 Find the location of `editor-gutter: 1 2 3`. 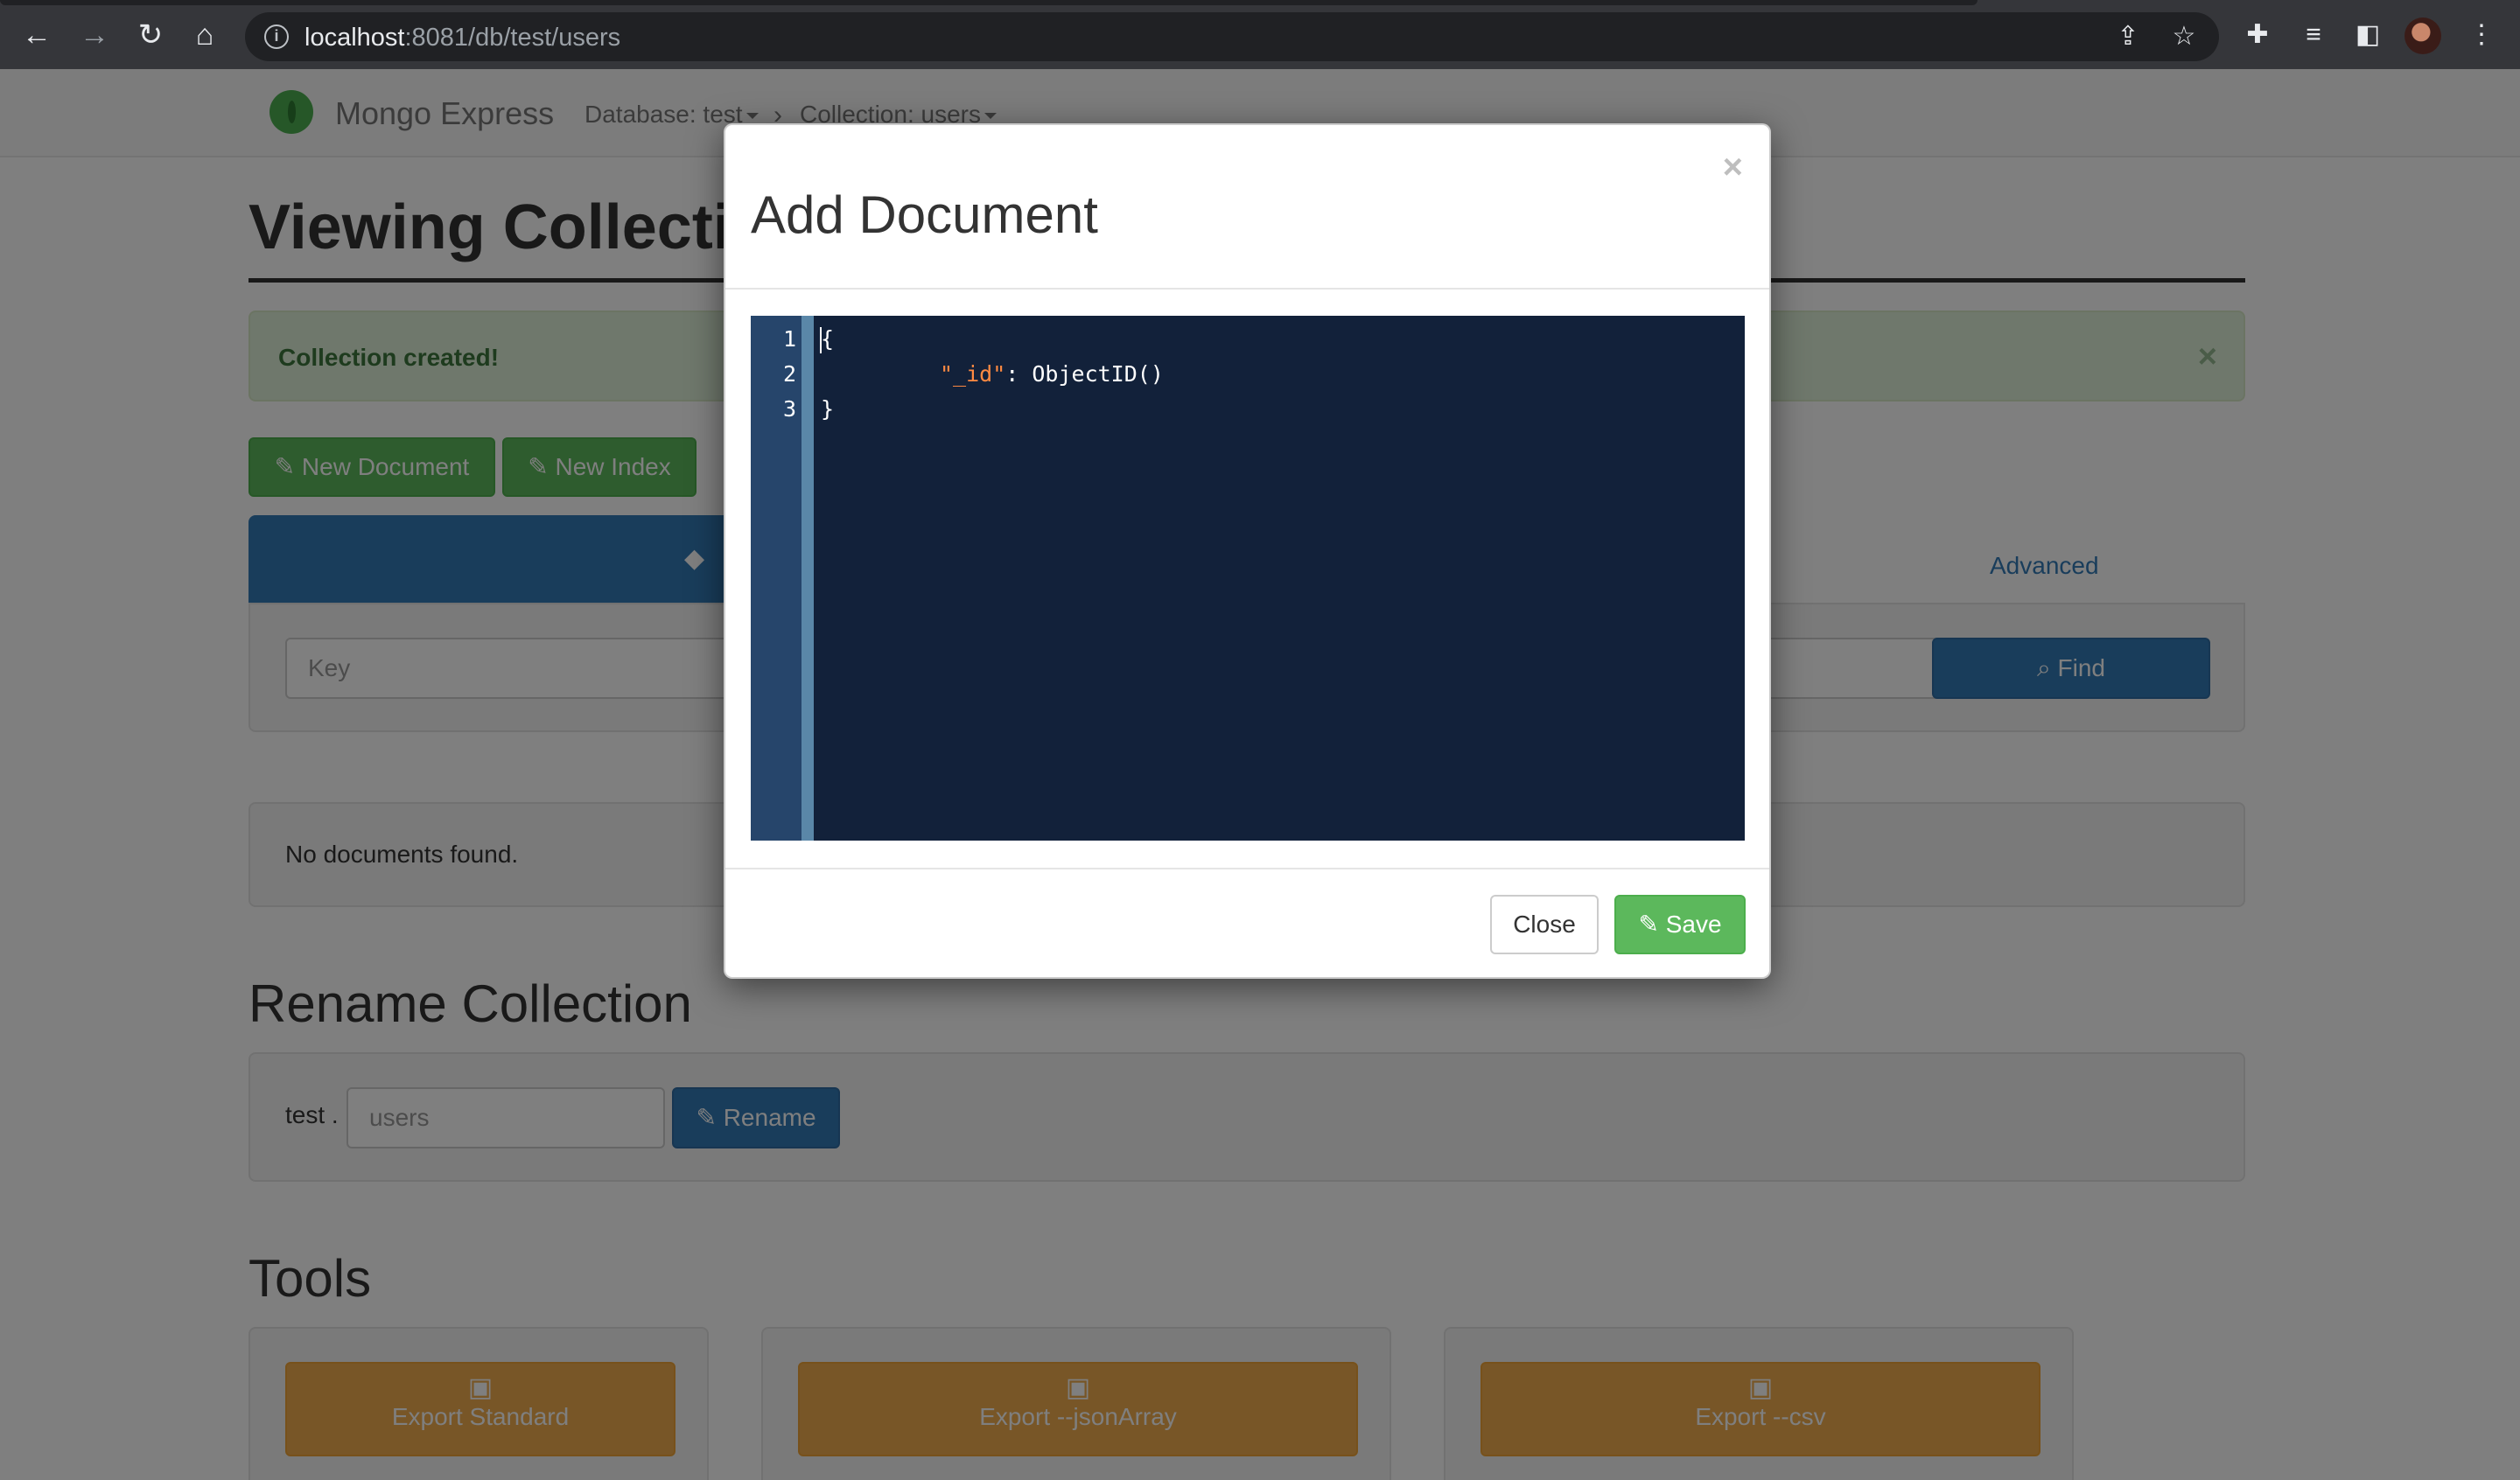

editor-gutter: 1 2 3 is located at coordinates (782, 578).